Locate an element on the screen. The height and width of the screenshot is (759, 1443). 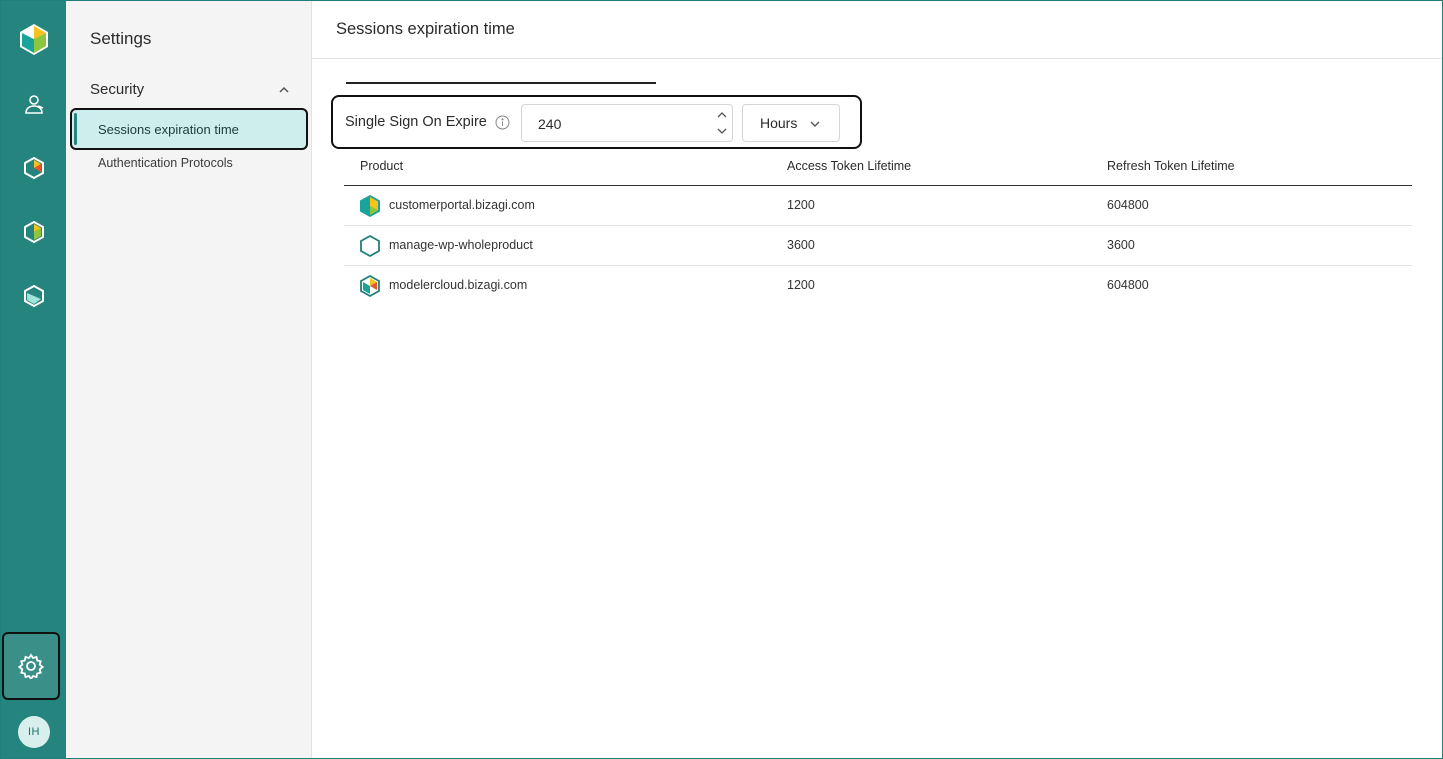
nav-item-sessions-expiration: Sessions expiration time is located at coordinates (189, 129).